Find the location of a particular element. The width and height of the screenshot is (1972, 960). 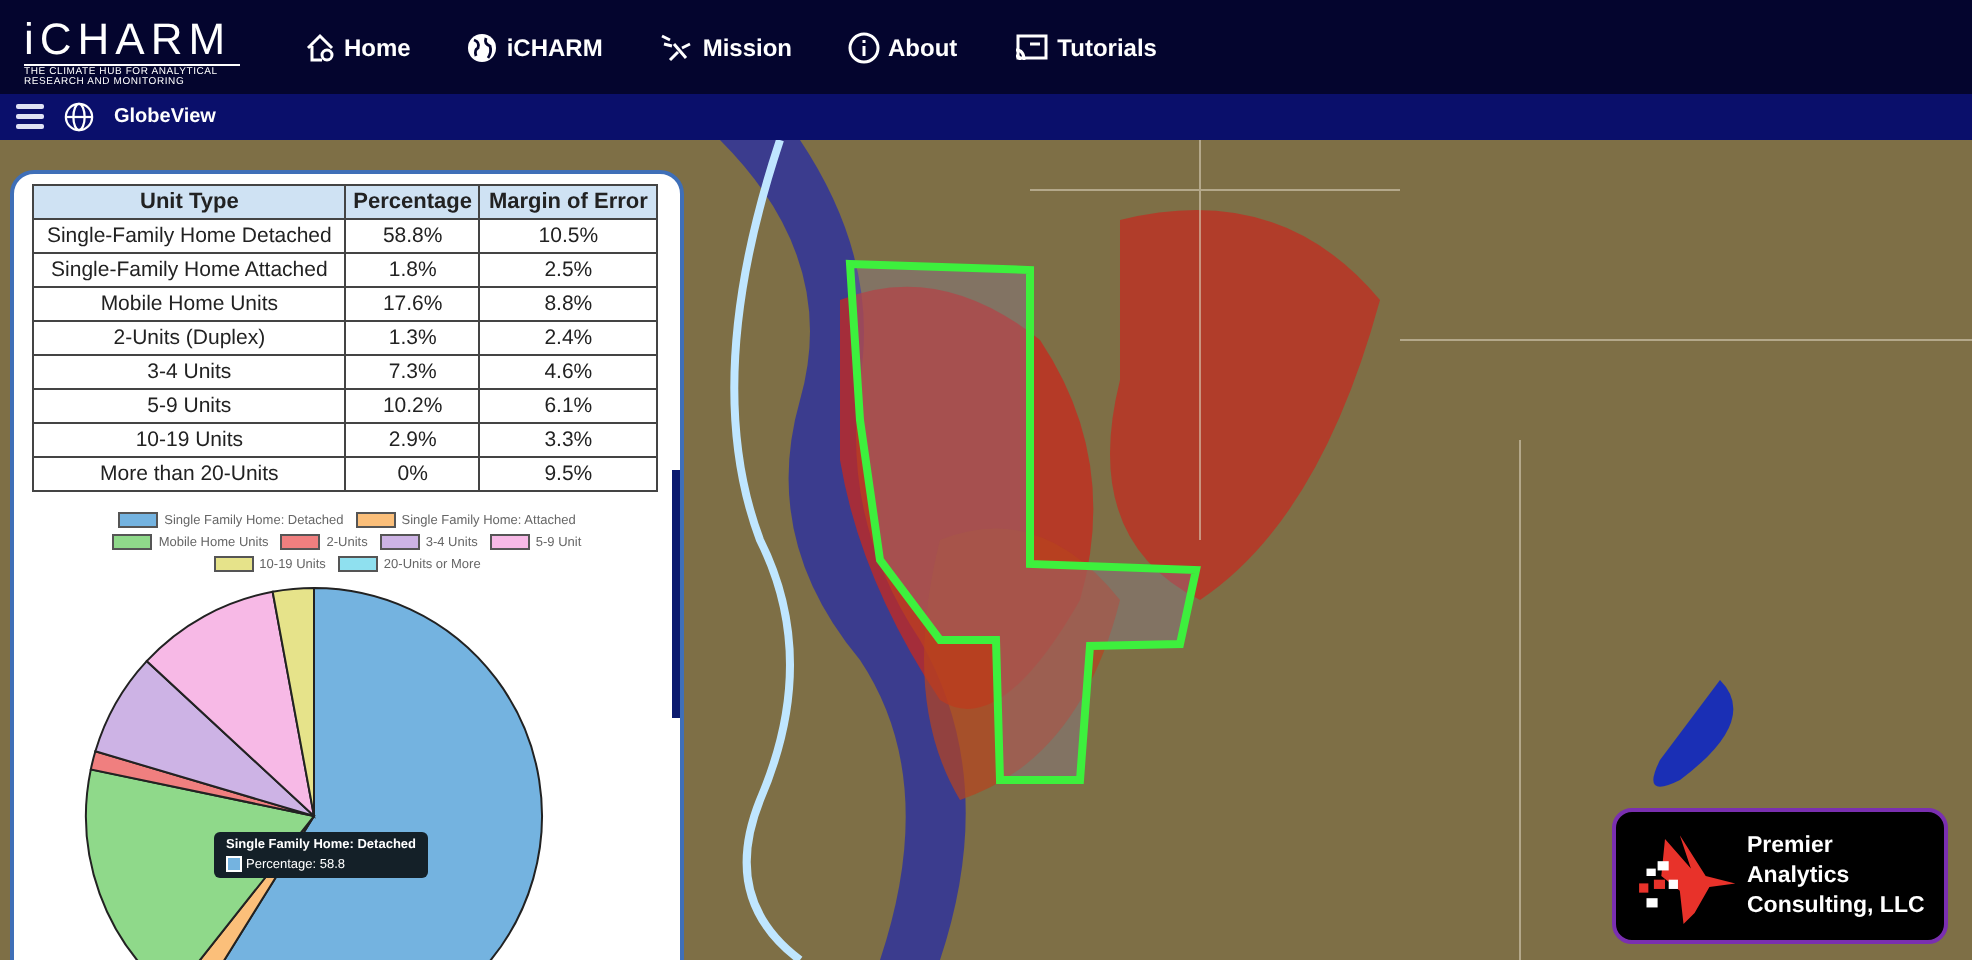

table-cell: 2-Units (Duplex) is located at coordinates (189, 338).